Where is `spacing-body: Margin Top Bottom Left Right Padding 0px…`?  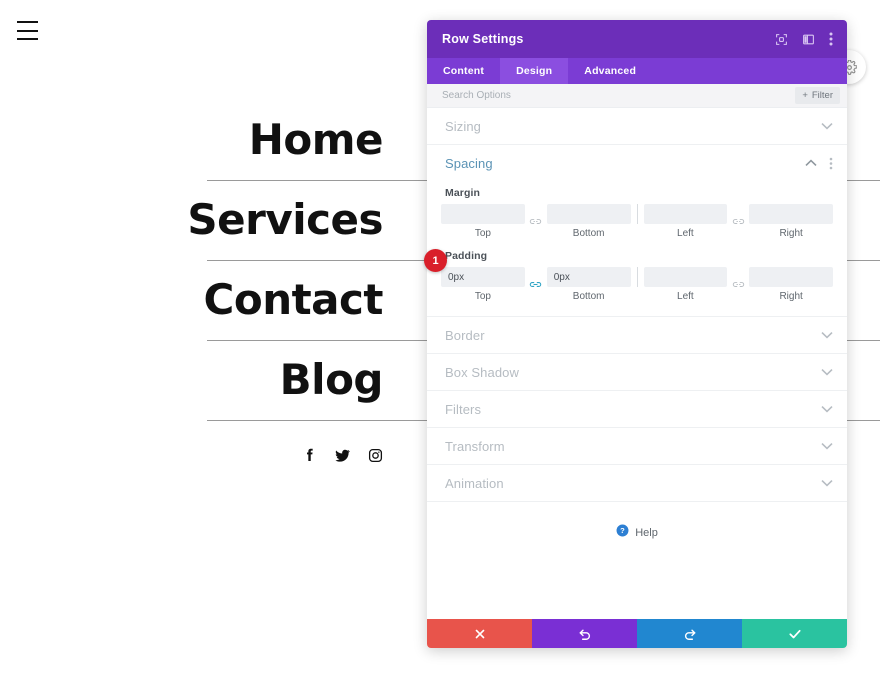
spacing-body: Margin Top Bottom Left Right Padding 0px… is located at coordinates (637, 248).